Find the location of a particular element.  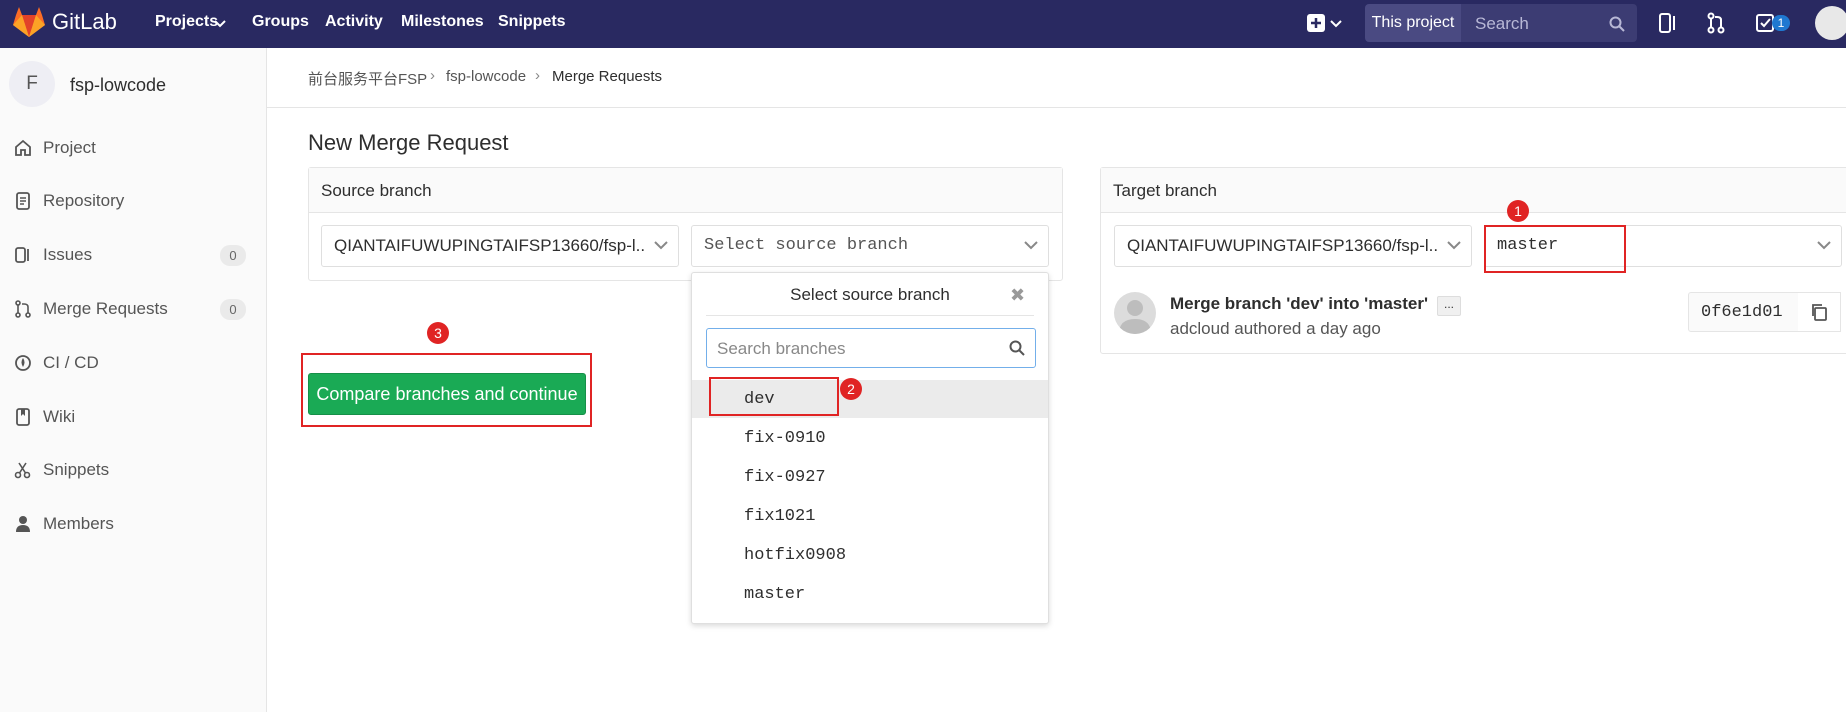

sidebar-item-label: Issues is located at coordinates (68, 254).